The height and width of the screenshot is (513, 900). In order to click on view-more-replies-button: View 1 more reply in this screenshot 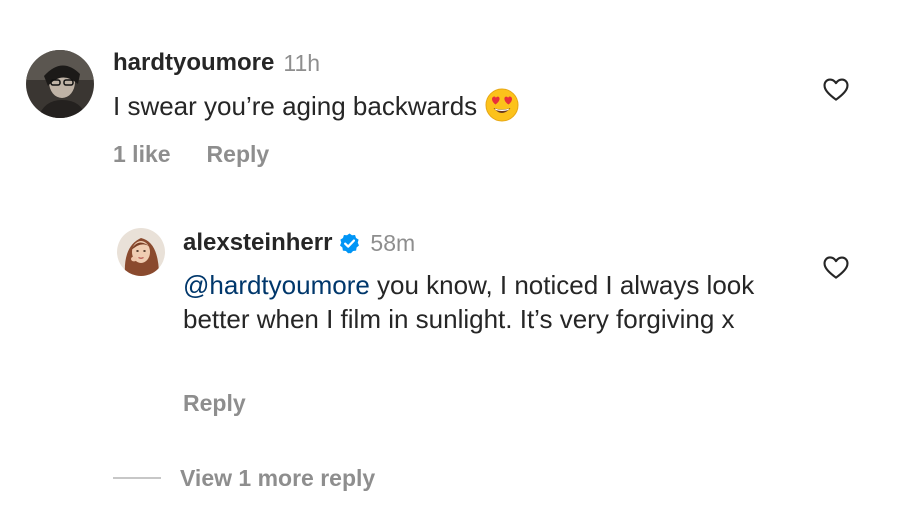, I will do `click(244, 478)`.